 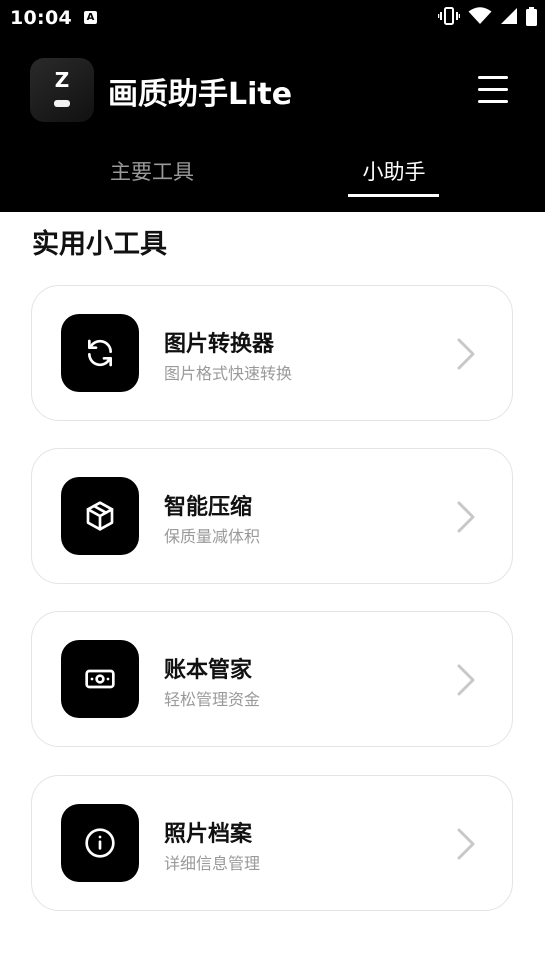 I want to click on logo-badge, so click(x=62, y=103).